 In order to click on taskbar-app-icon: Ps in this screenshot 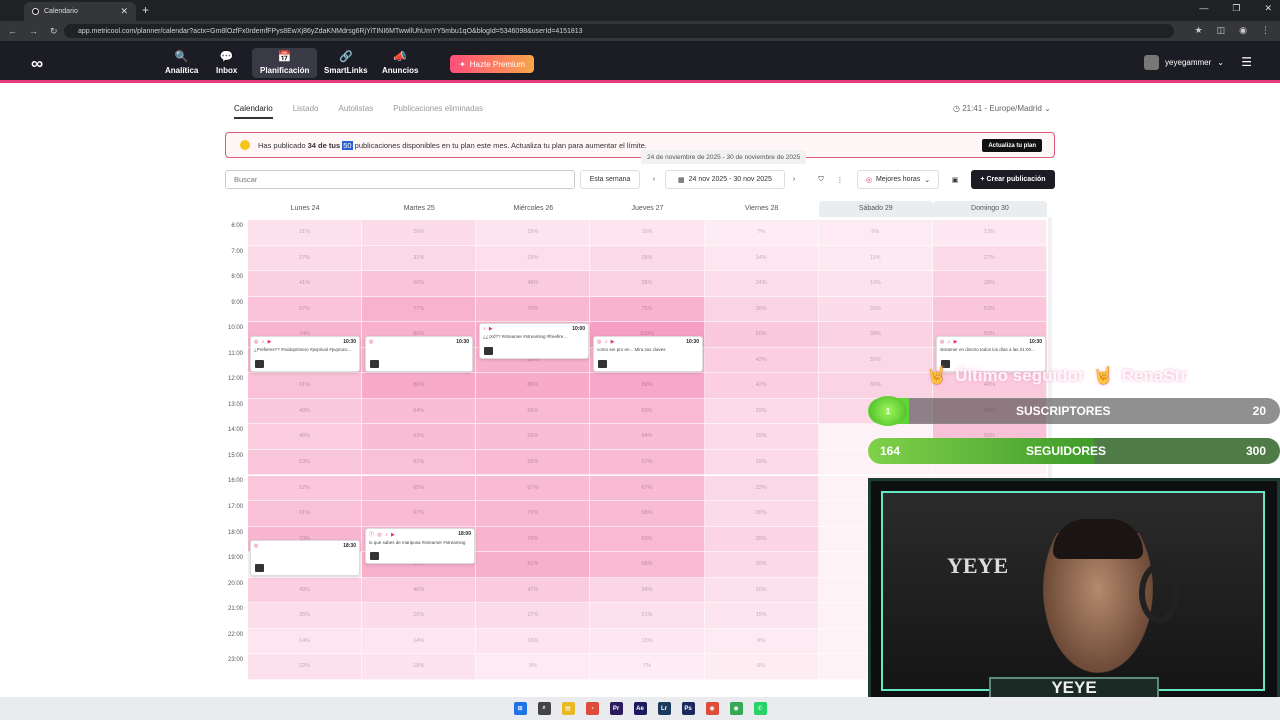, I will do `click(688, 708)`.